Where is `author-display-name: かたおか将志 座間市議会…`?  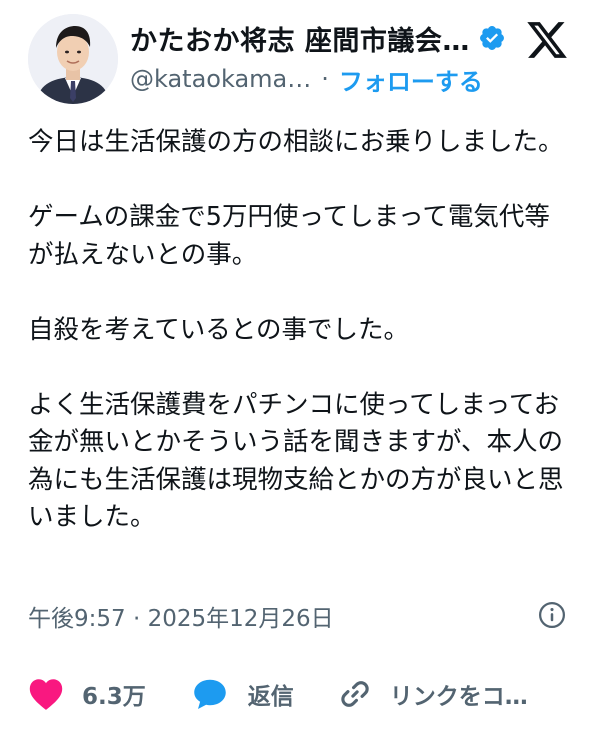
author-display-name: かたおか将志 座間市議会… is located at coordinates (300, 38).